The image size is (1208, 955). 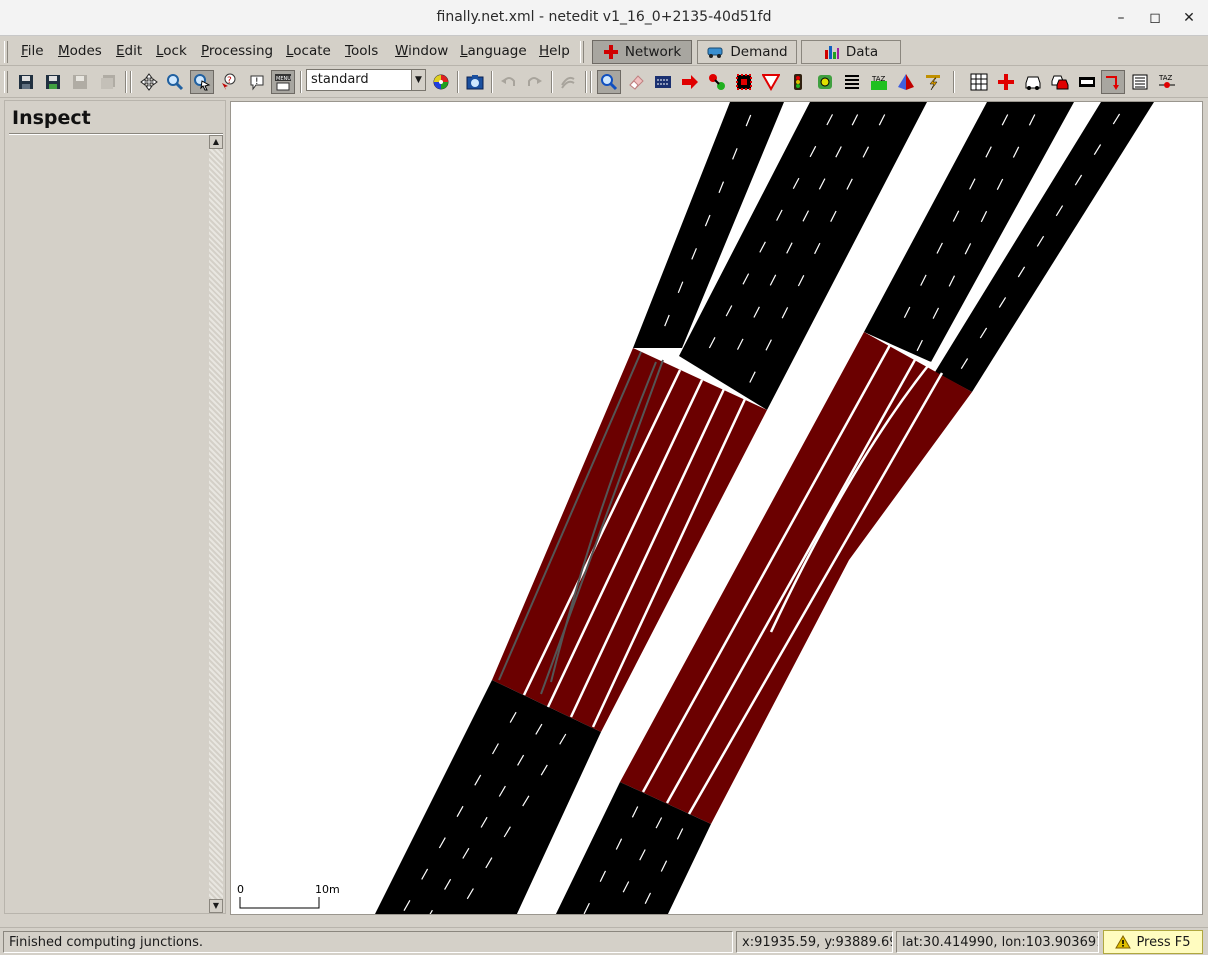 I want to click on toolbar: ? ! MENU TAZ TAZ, so click(x=604, y=82).